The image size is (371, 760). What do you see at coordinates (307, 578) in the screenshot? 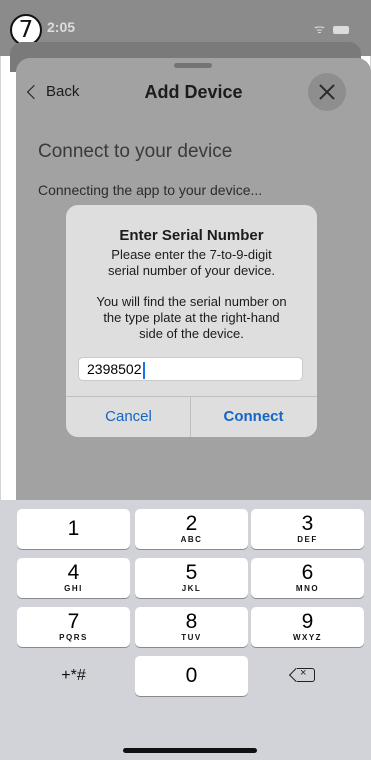
I see `key-6: 6 MNO` at bounding box center [307, 578].